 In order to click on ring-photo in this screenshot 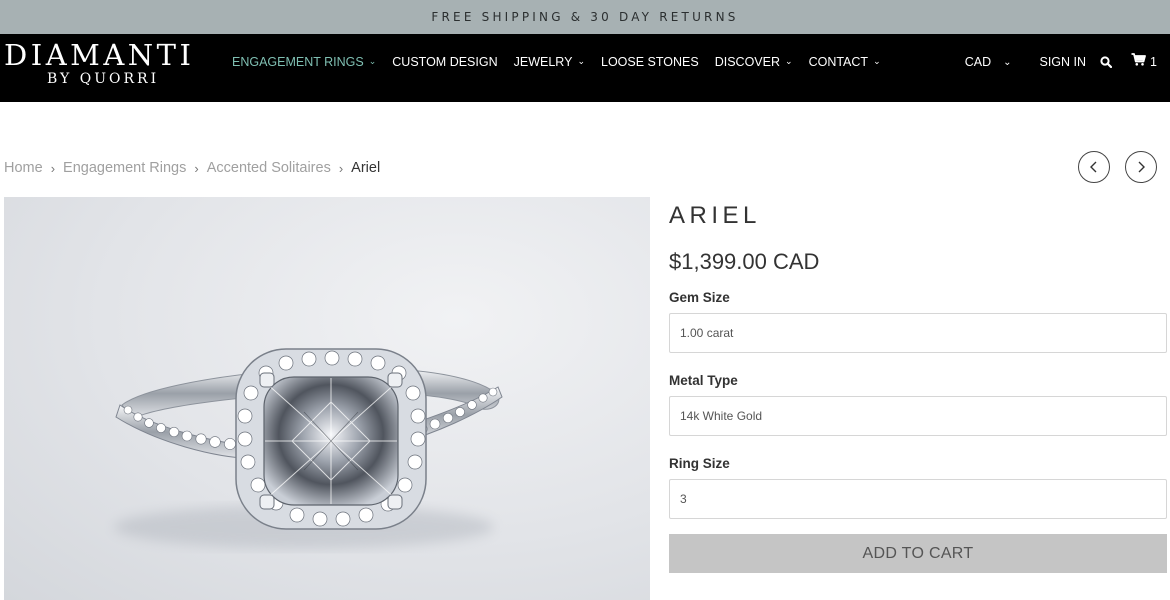, I will do `click(308, 448)`.